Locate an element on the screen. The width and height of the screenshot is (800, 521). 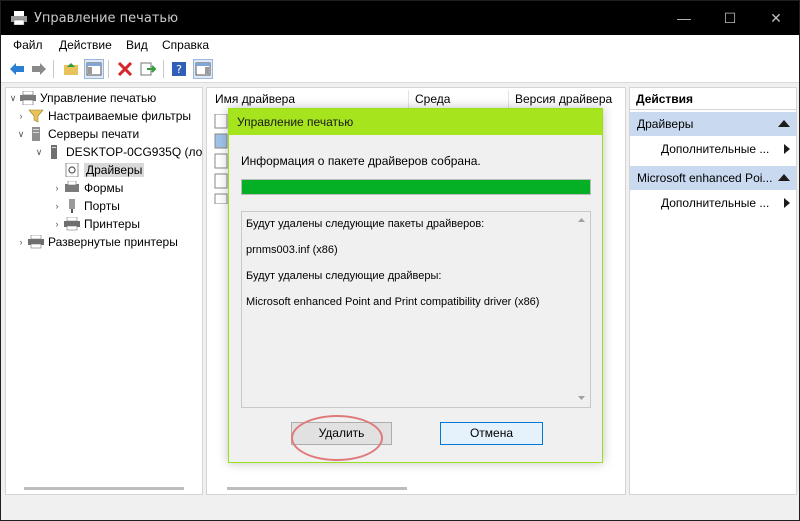
scroll-up-icon is located at coordinates (581, 220).